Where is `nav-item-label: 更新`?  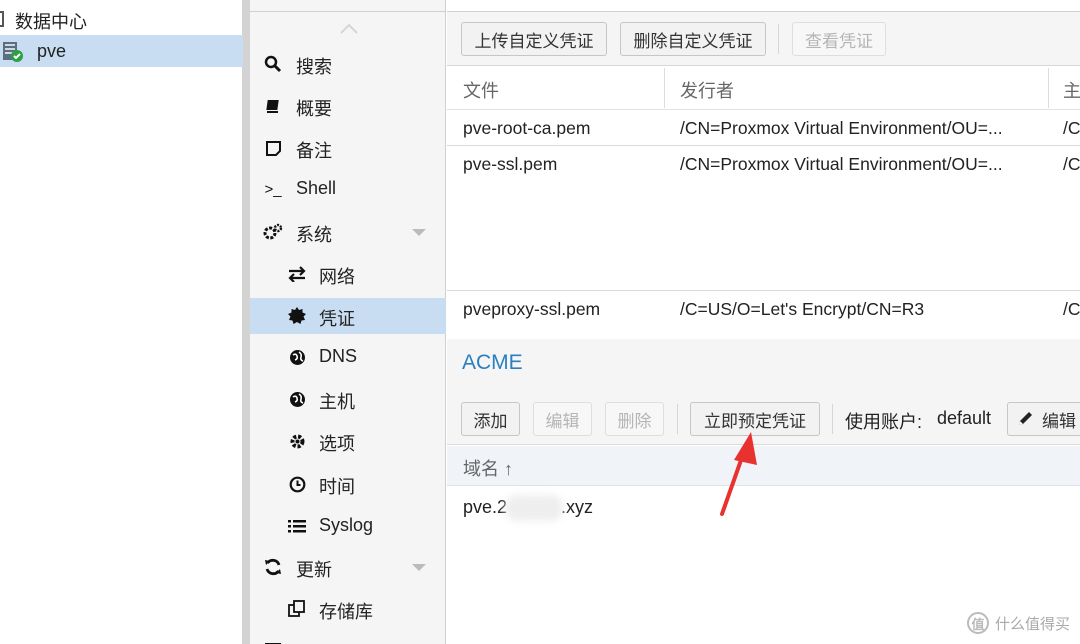
nav-item-label: 更新 is located at coordinates (314, 570).